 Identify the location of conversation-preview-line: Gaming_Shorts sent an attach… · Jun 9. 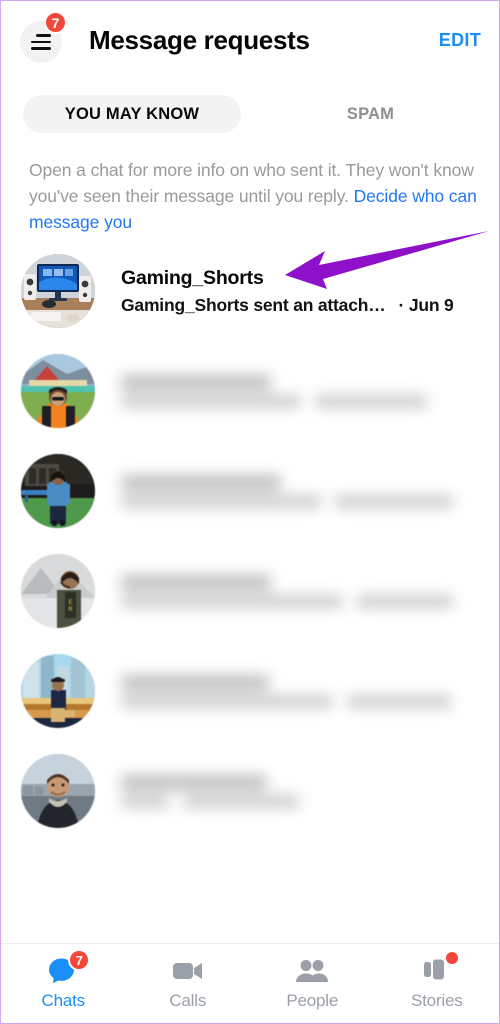
(304, 305).